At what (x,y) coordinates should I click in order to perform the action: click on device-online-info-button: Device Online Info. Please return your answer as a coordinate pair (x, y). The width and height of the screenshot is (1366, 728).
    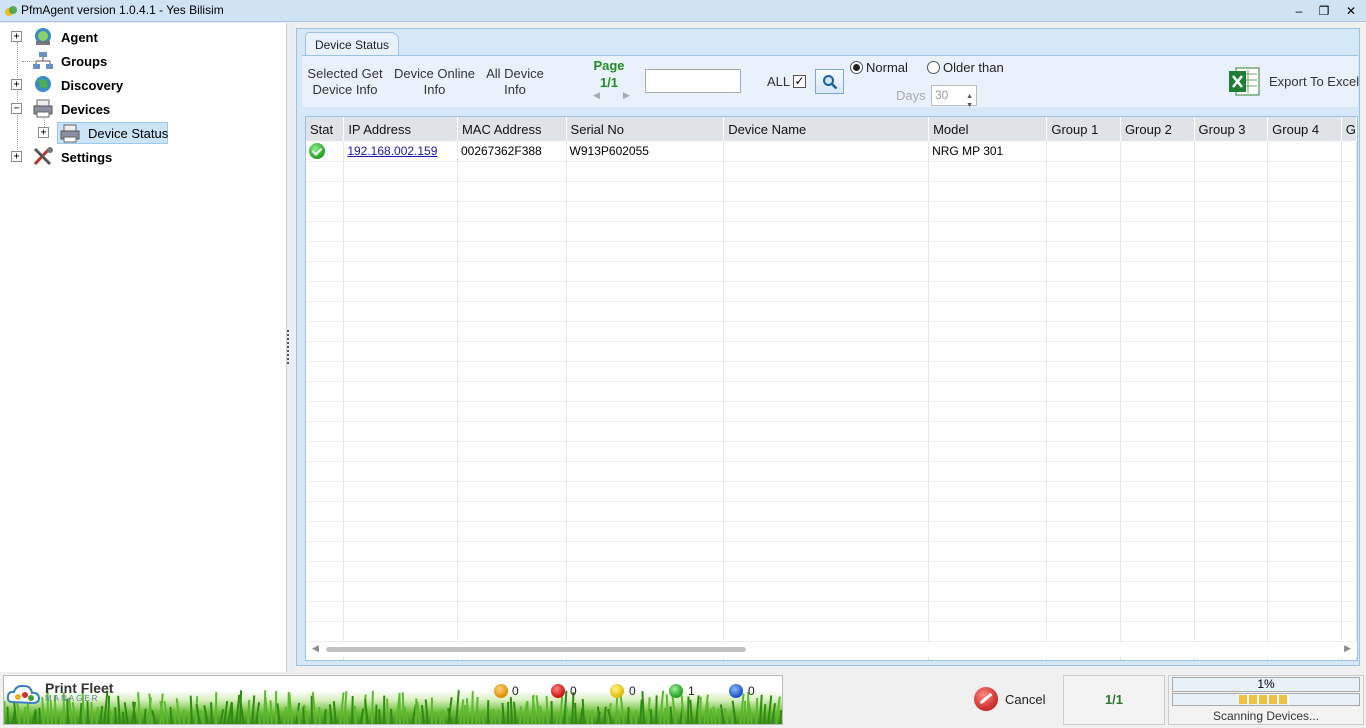
    Looking at the image, I should click on (434, 82).